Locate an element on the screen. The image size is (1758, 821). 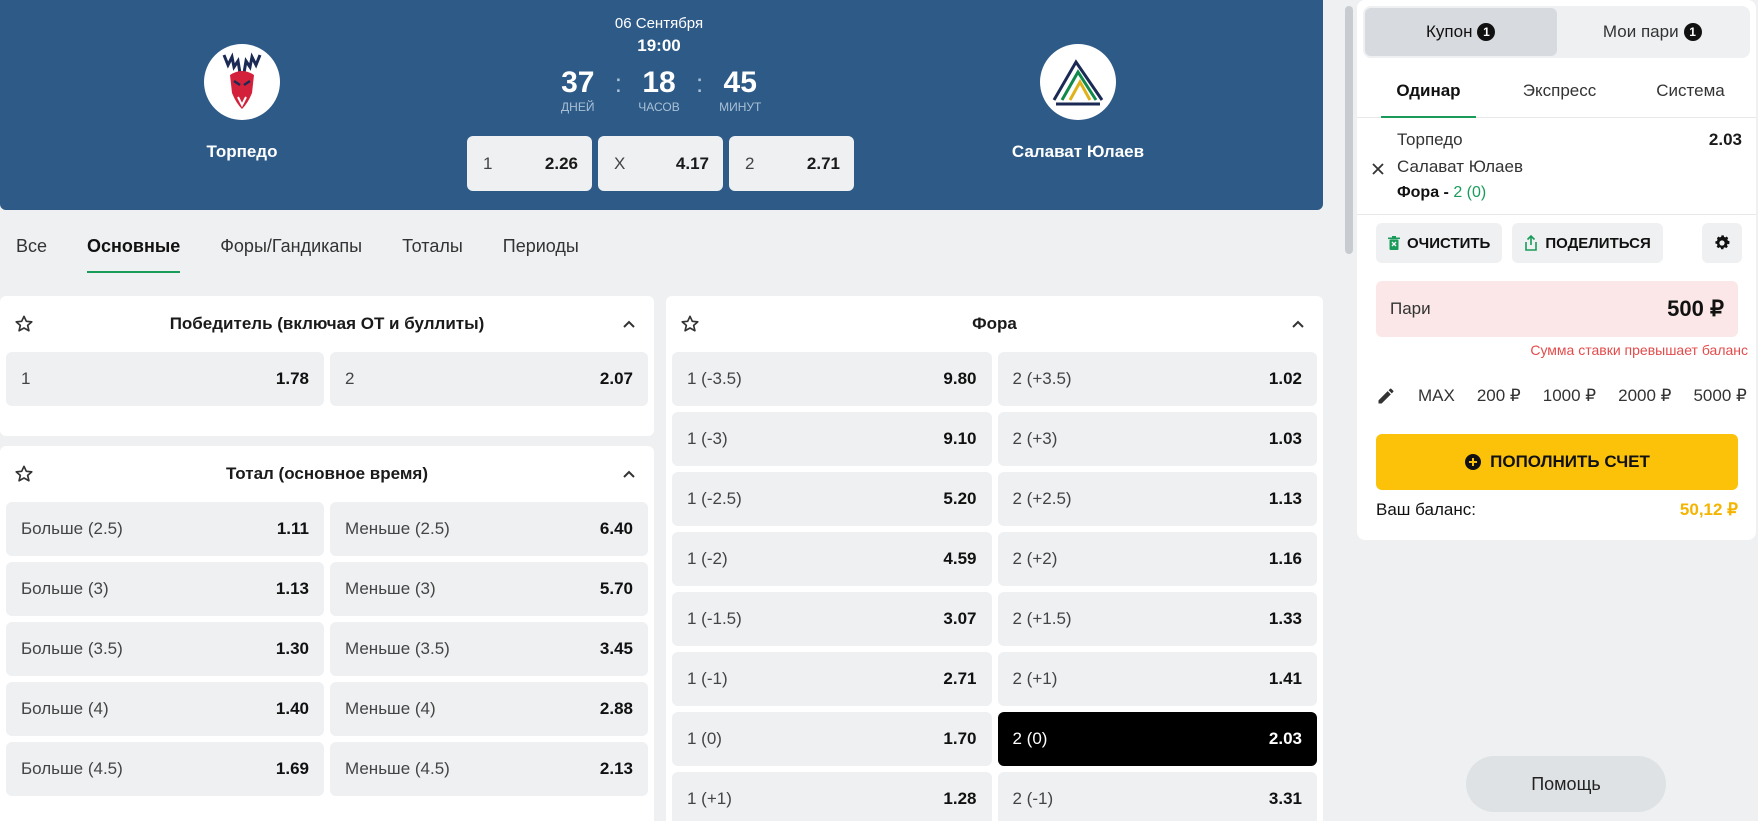
odd-cell: 1 1.78 is located at coordinates (165, 379).